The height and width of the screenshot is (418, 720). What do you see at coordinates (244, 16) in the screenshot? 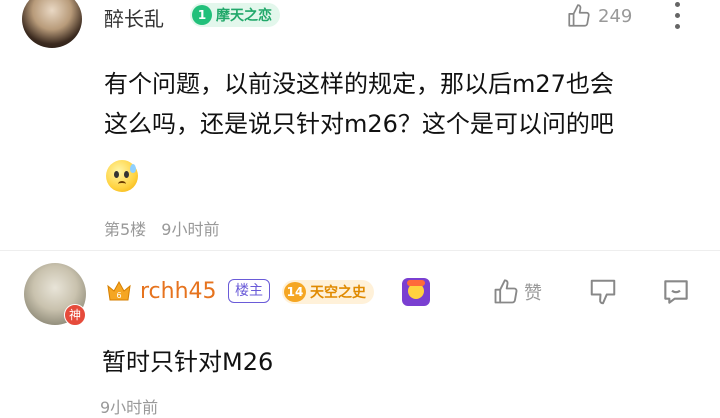
I see `level-title: 摩天之恋` at bounding box center [244, 16].